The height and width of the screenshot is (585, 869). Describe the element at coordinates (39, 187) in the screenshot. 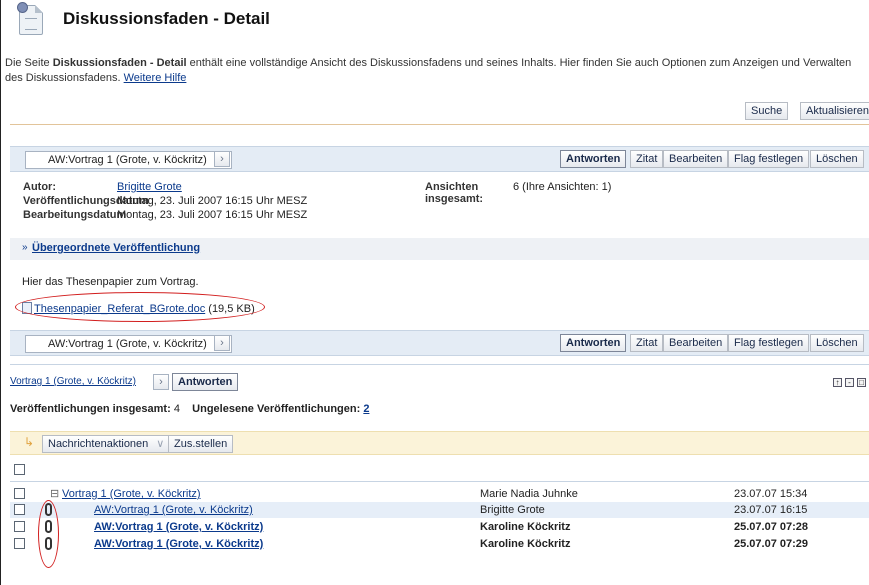

I see `author-label: Autor:` at that location.